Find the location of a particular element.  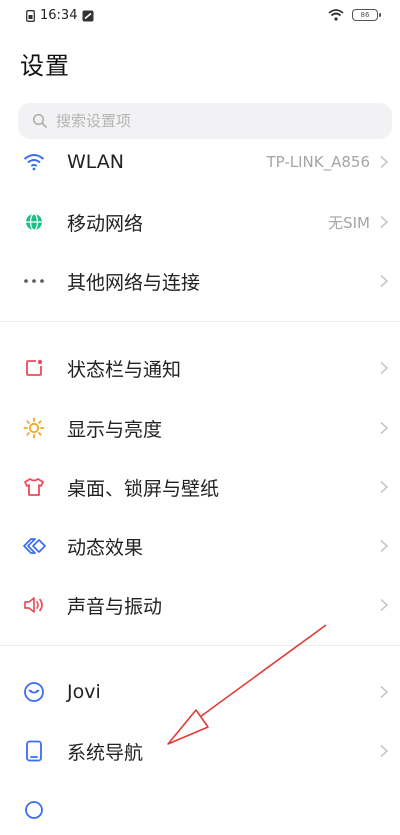

wifi-icon is located at coordinates (34, 162).